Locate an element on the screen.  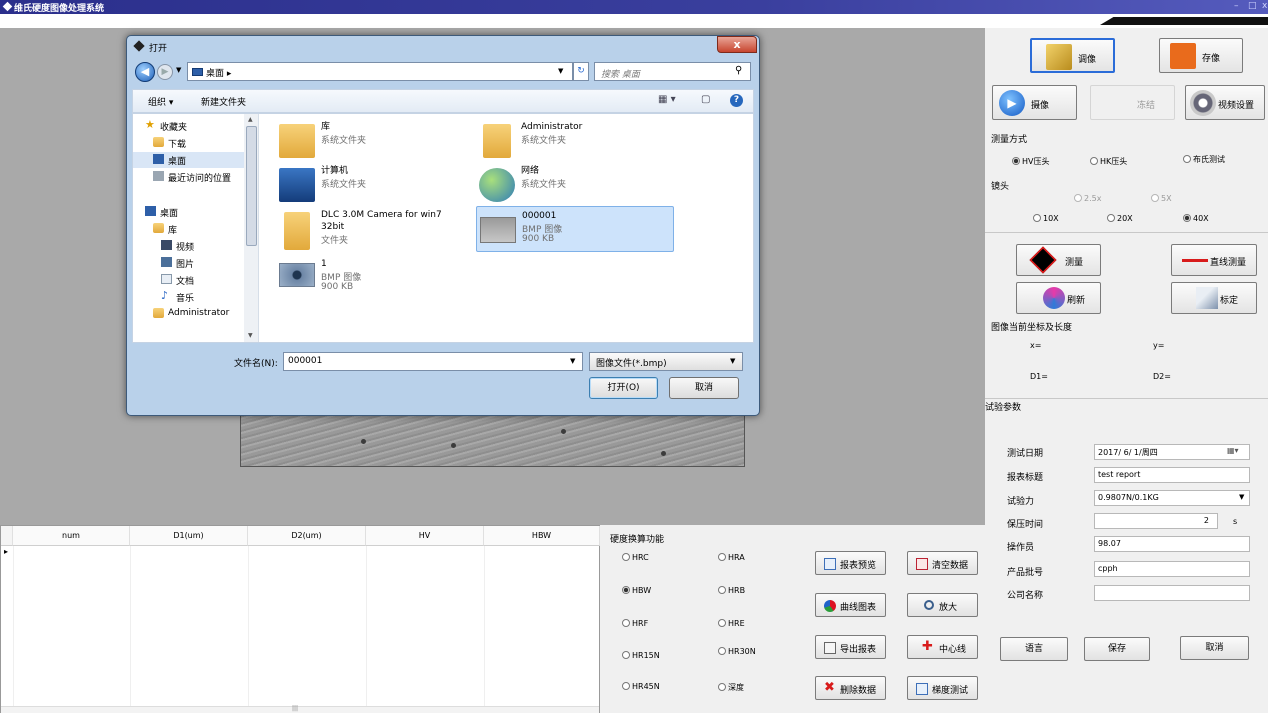
line-measure-label: 直线测量 is located at coordinates (1228, 263).